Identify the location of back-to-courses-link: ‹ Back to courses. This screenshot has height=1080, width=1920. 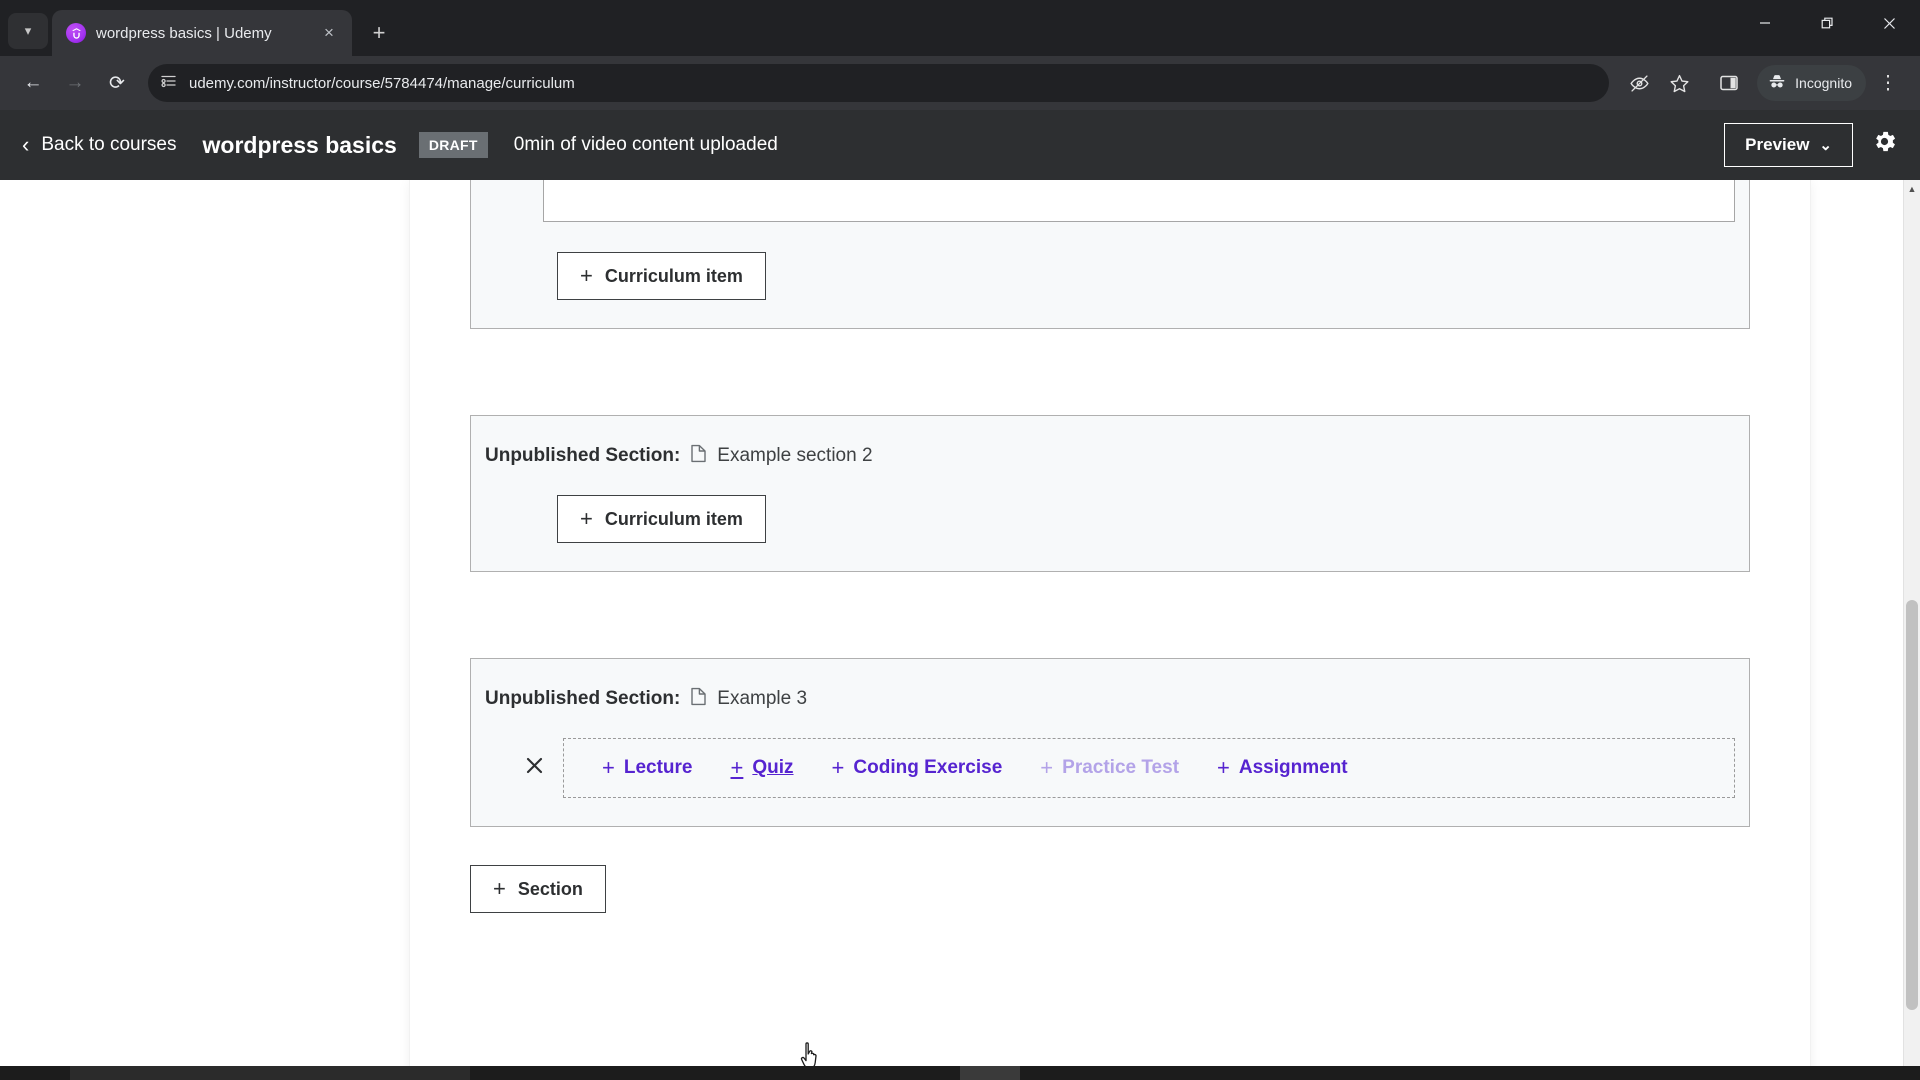
(99, 145).